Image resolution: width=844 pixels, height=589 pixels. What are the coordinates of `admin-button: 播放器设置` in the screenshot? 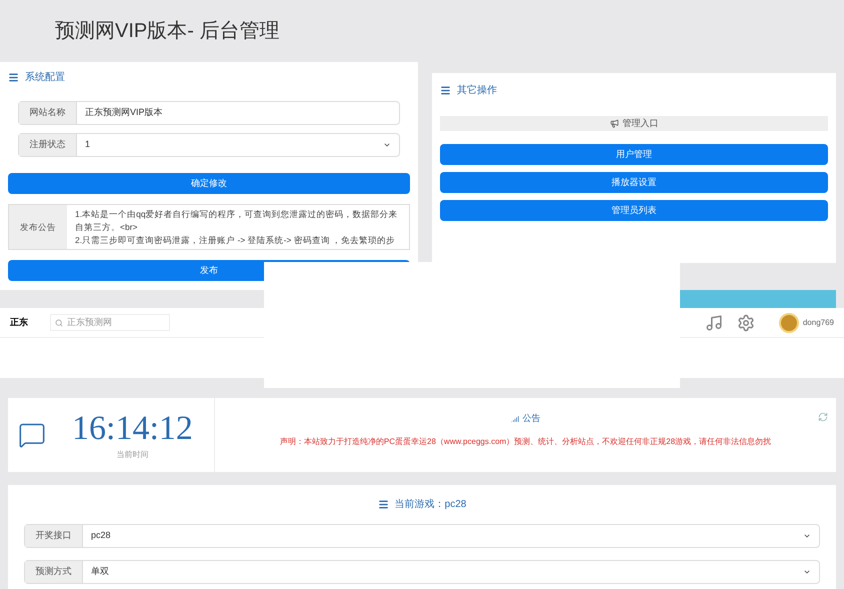 It's located at (634, 182).